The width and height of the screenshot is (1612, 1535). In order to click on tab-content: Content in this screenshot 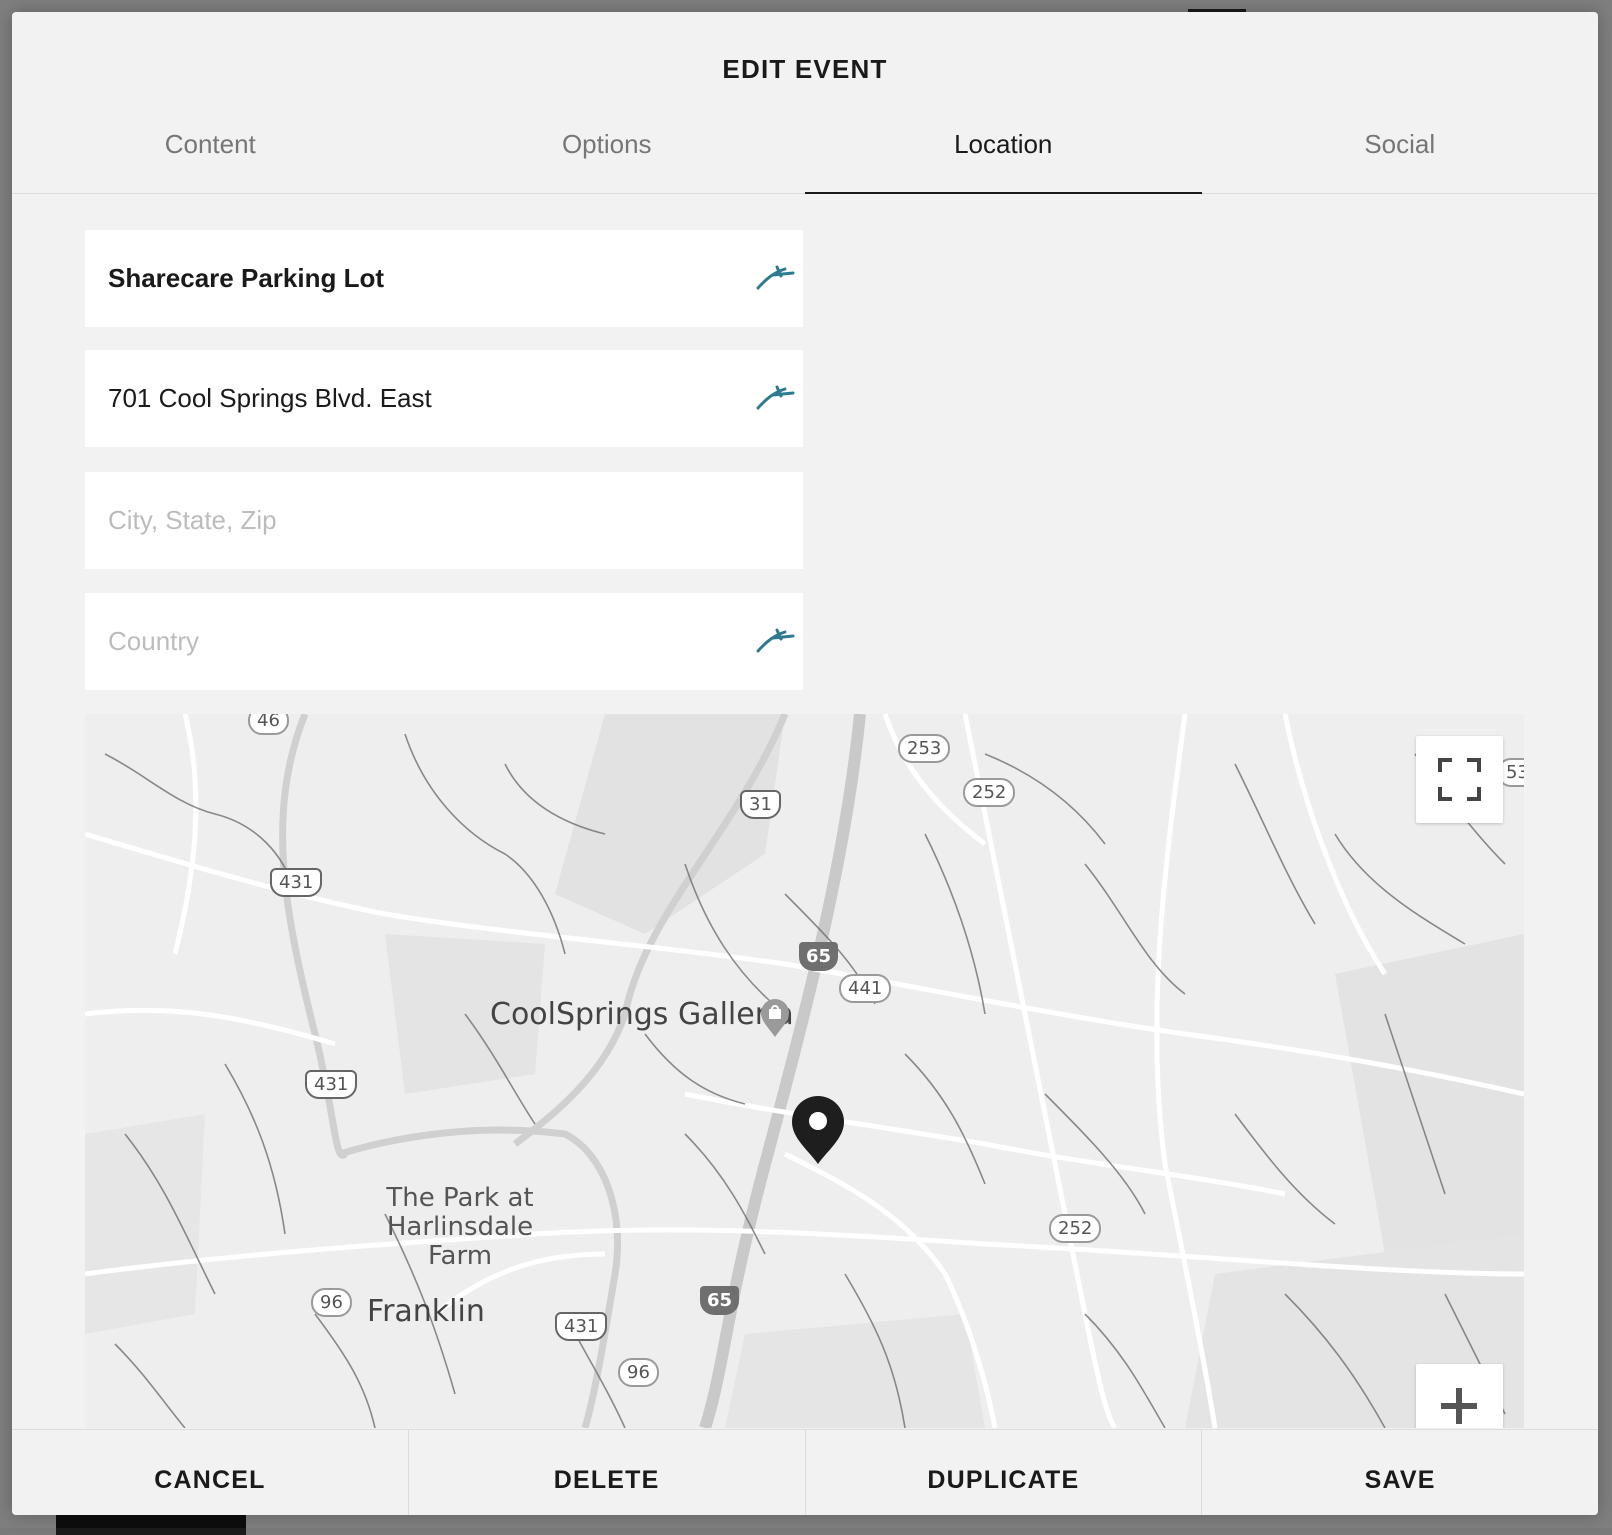, I will do `click(210, 150)`.